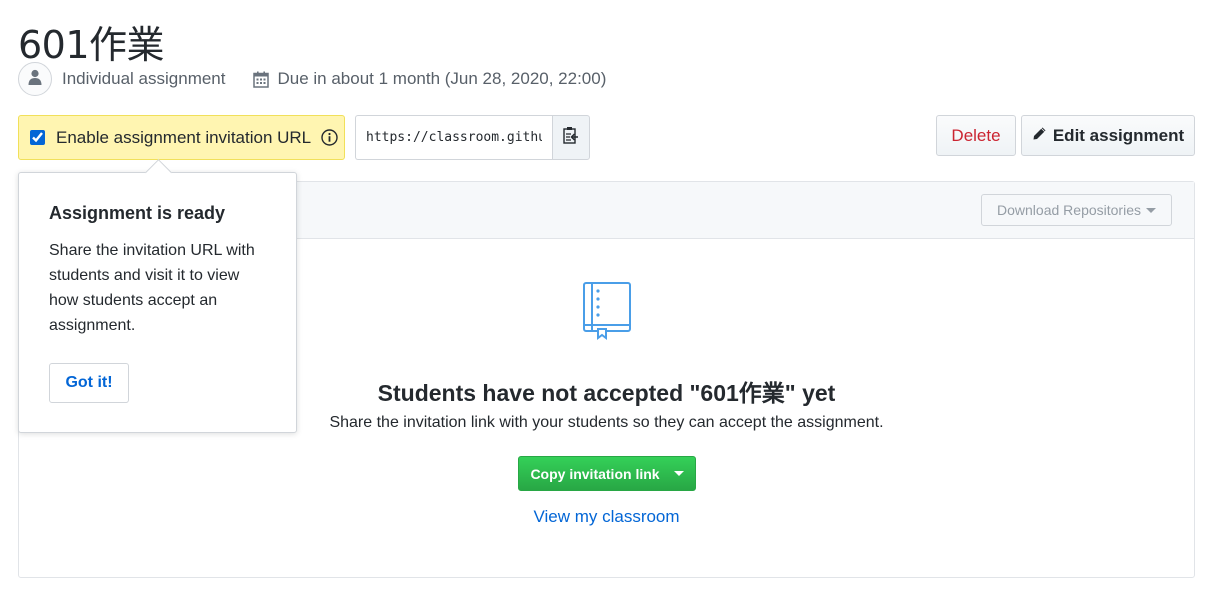  I want to click on avatar, so click(35, 79).